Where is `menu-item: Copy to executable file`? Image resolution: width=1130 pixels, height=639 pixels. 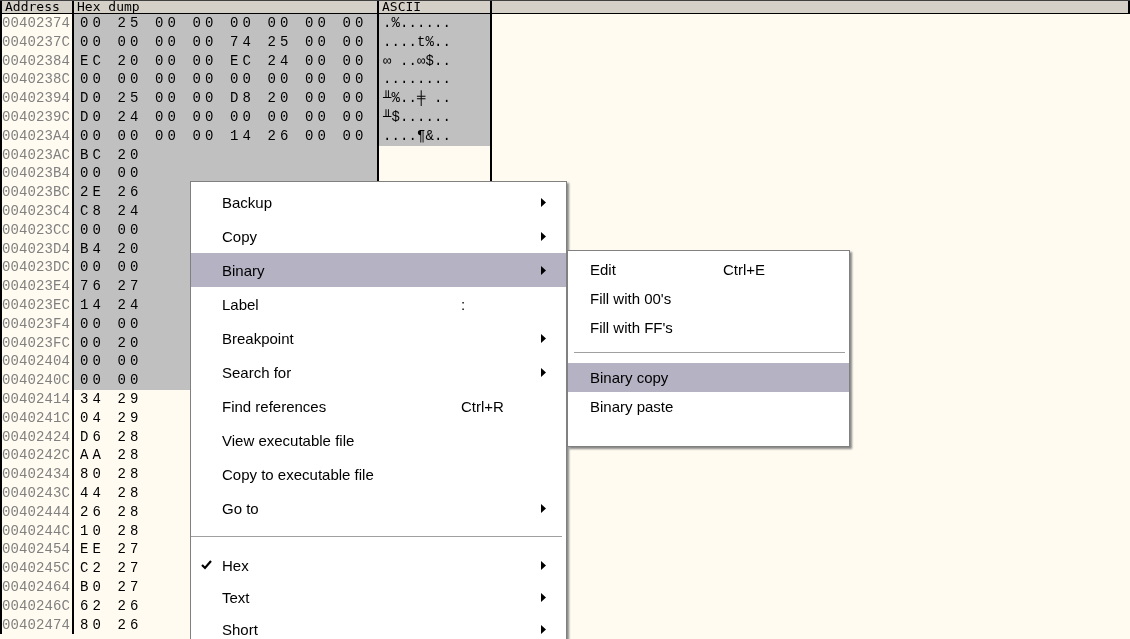 menu-item: Copy to executable file is located at coordinates (378, 474).